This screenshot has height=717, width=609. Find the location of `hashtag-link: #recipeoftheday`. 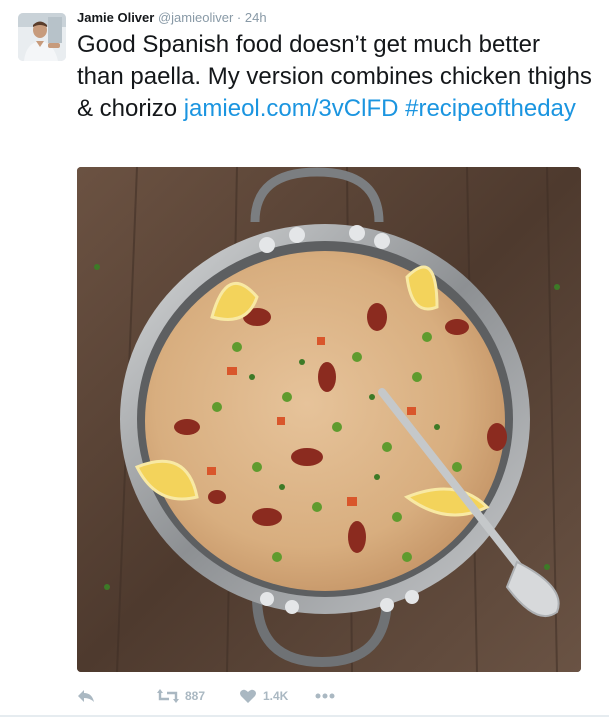

hashtag-link: #recipeoftheday is located at coordinates (490, 108).